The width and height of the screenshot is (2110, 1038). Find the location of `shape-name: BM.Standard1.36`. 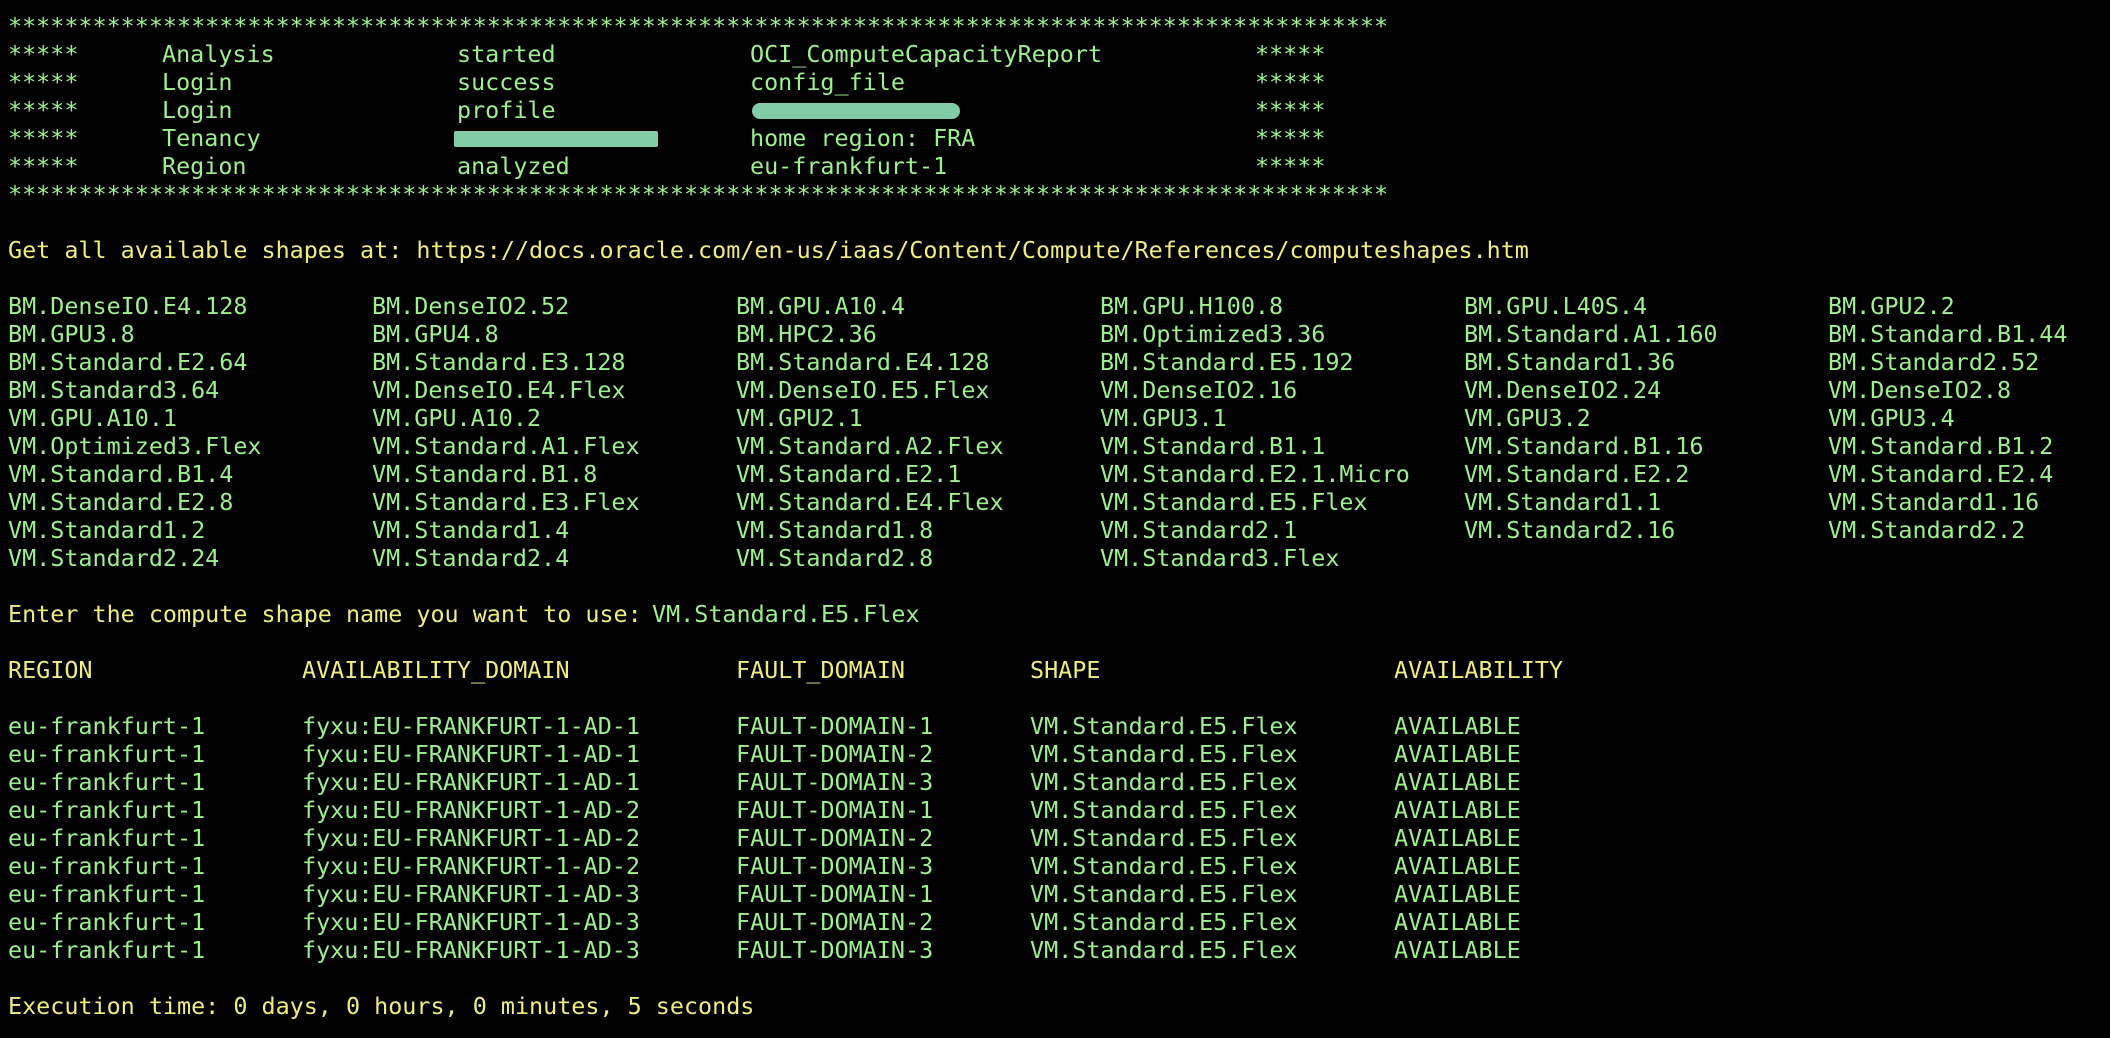

shape-name: BM.Standard1.36 is located at coordinates (1570, 362).